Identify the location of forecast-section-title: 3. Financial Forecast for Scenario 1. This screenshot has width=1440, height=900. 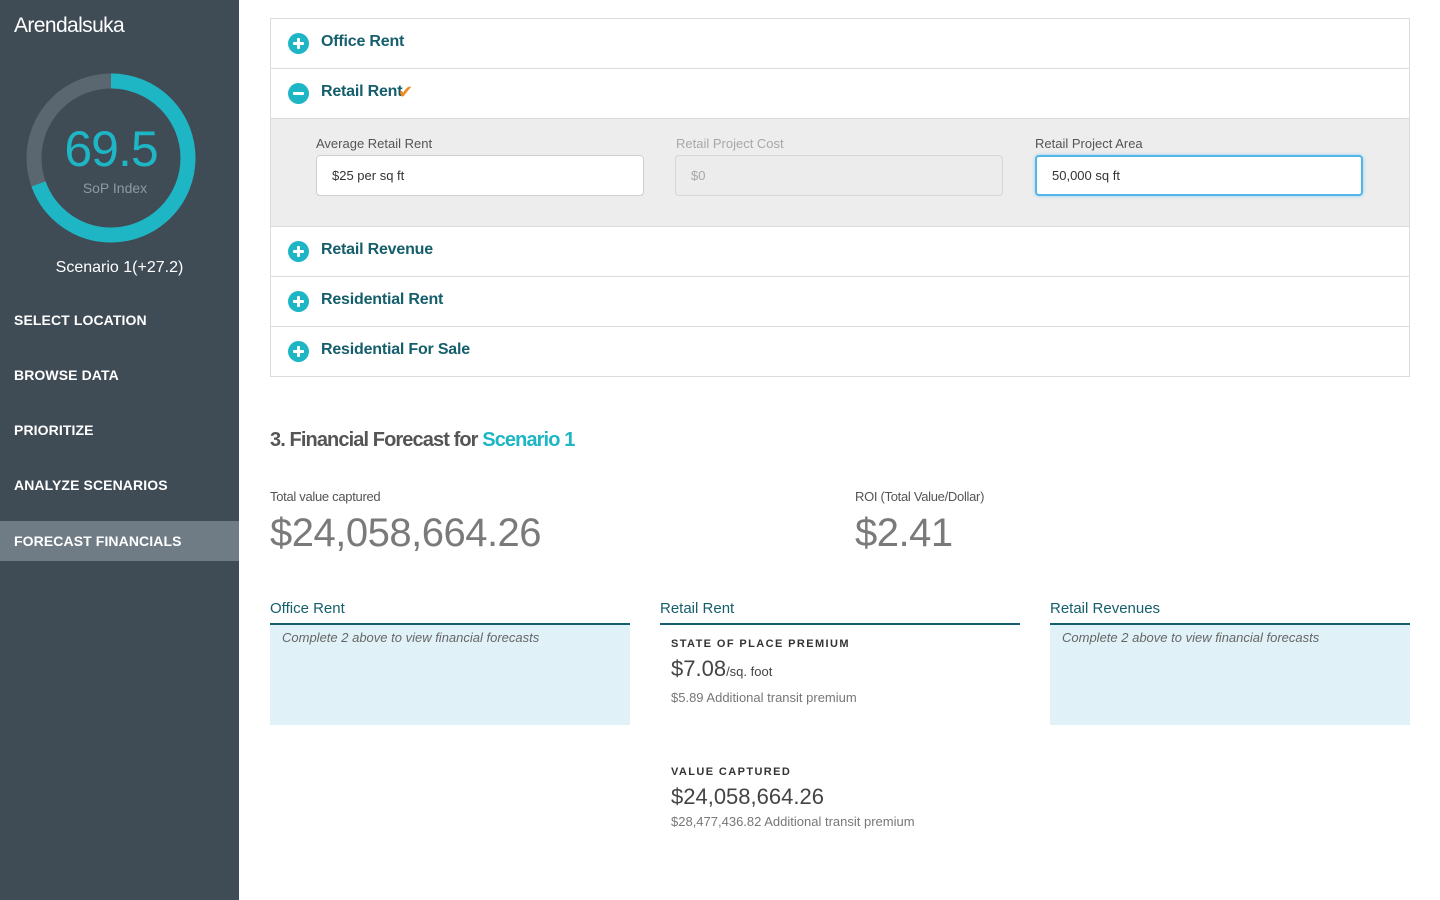
(422, 440).